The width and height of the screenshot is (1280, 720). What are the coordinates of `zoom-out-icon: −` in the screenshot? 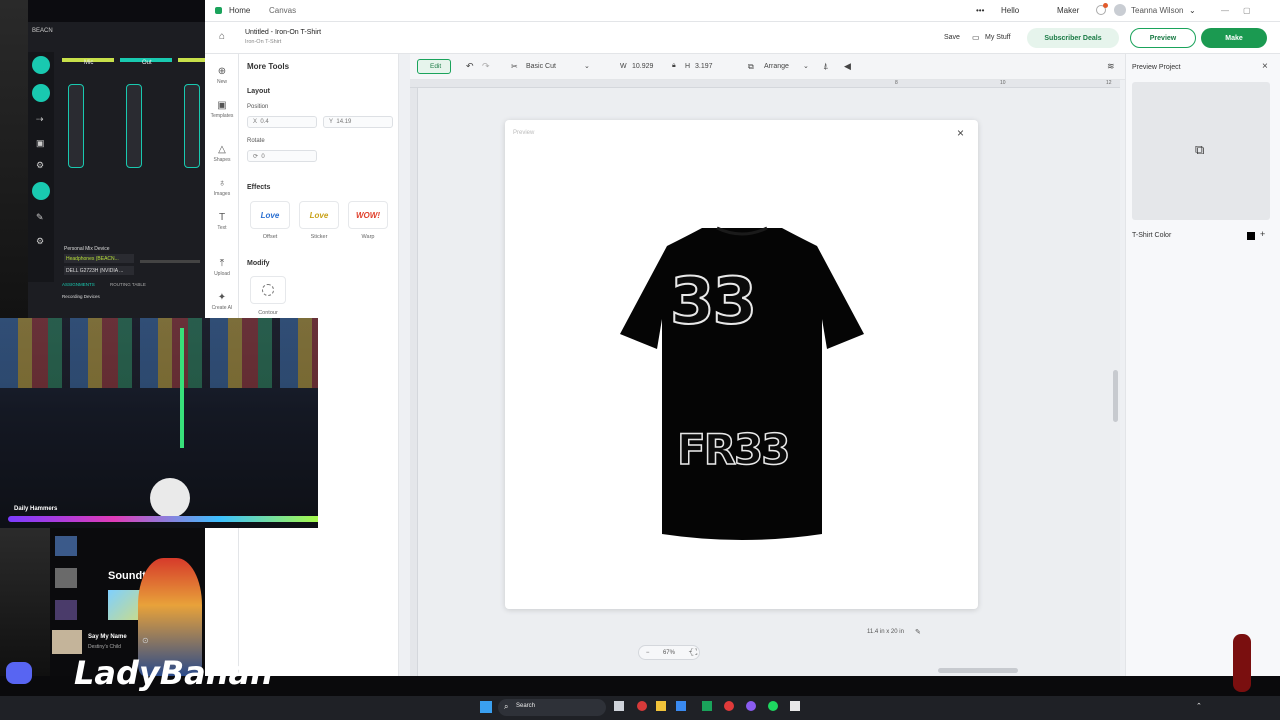 It's located at (648, 653).